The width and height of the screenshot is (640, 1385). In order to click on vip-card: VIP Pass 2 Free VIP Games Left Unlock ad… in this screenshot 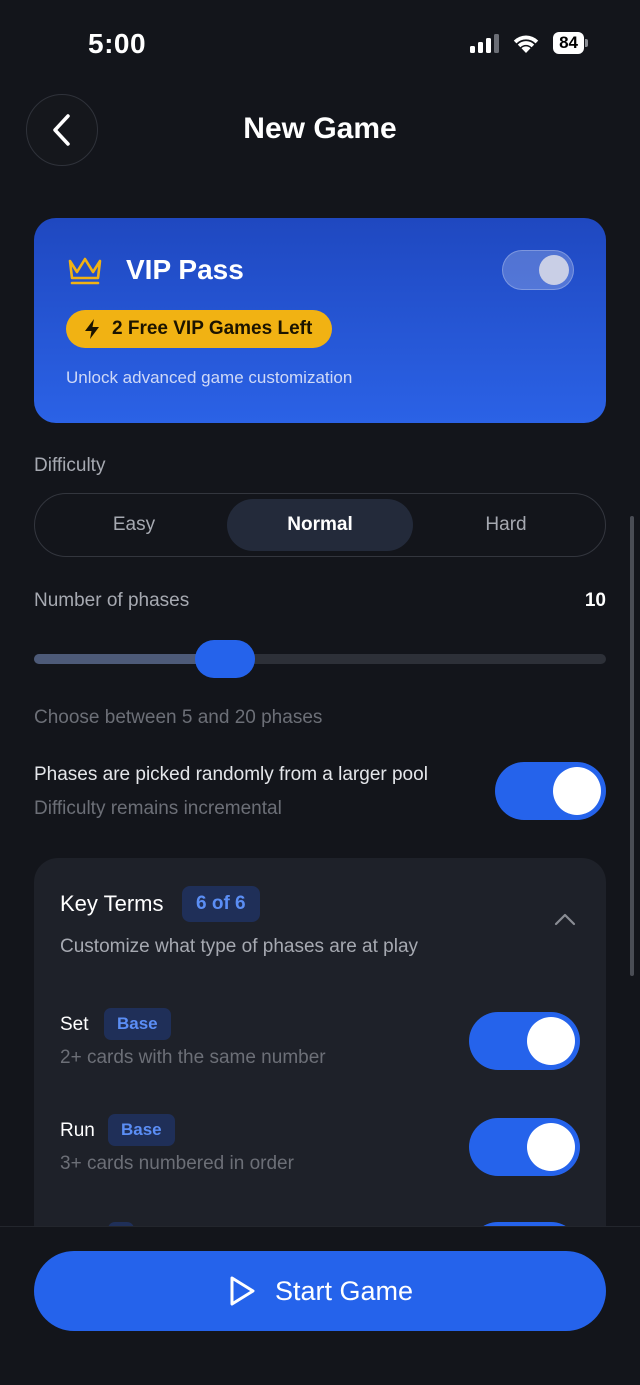, I will do `click(320, 320)`.